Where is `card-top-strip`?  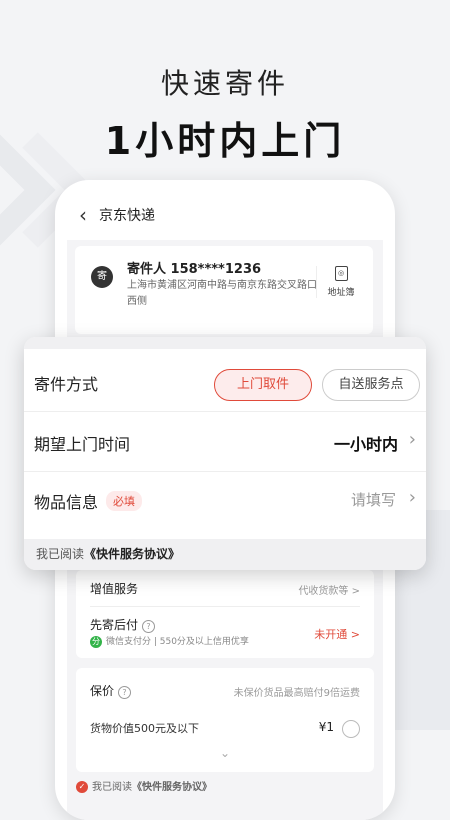
card-top-strip is located at coordinates (225, 343).